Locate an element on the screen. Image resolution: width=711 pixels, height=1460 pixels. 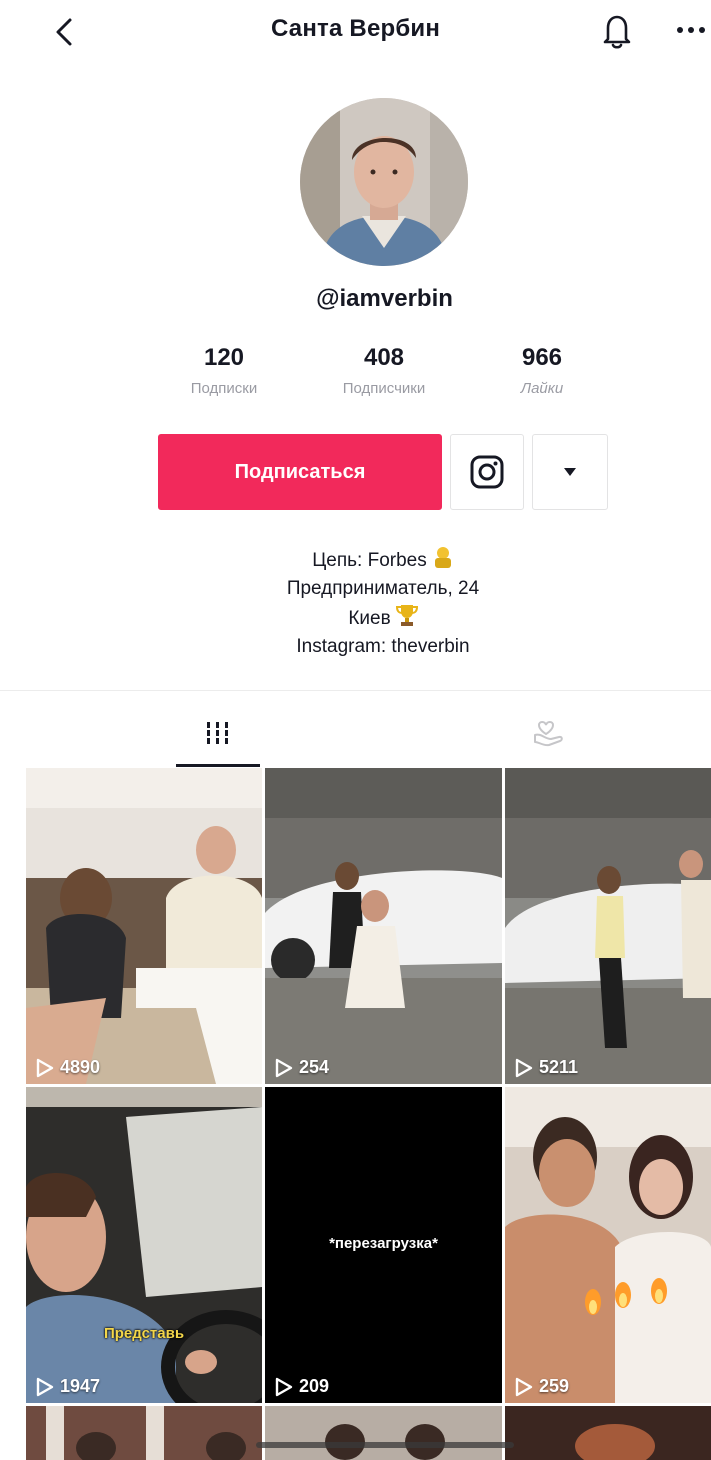
bio-line-3: Киев is located at coordinates (355, 618).